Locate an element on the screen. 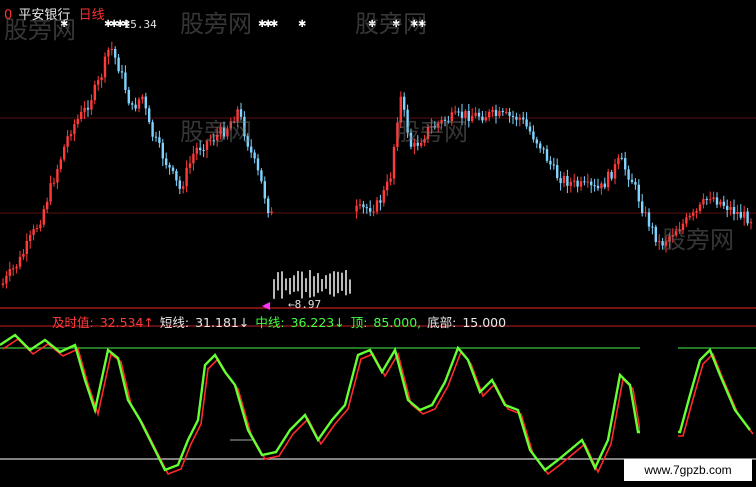 The height and width of the screenshot is (487, 756). bottom-label: 底部: is located at coordinates (442, 322).